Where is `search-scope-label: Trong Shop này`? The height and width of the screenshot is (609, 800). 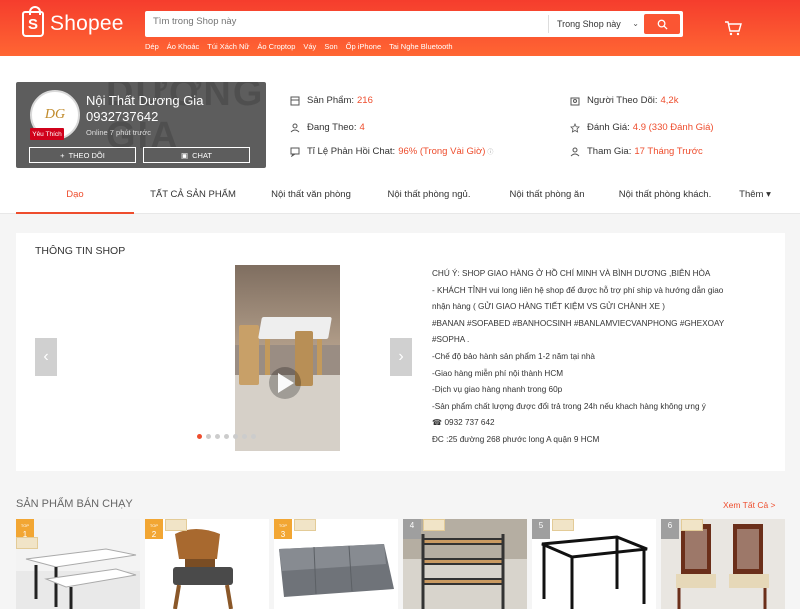
search-scope-label: Trong Shop này is located at coordinates (589, 24).